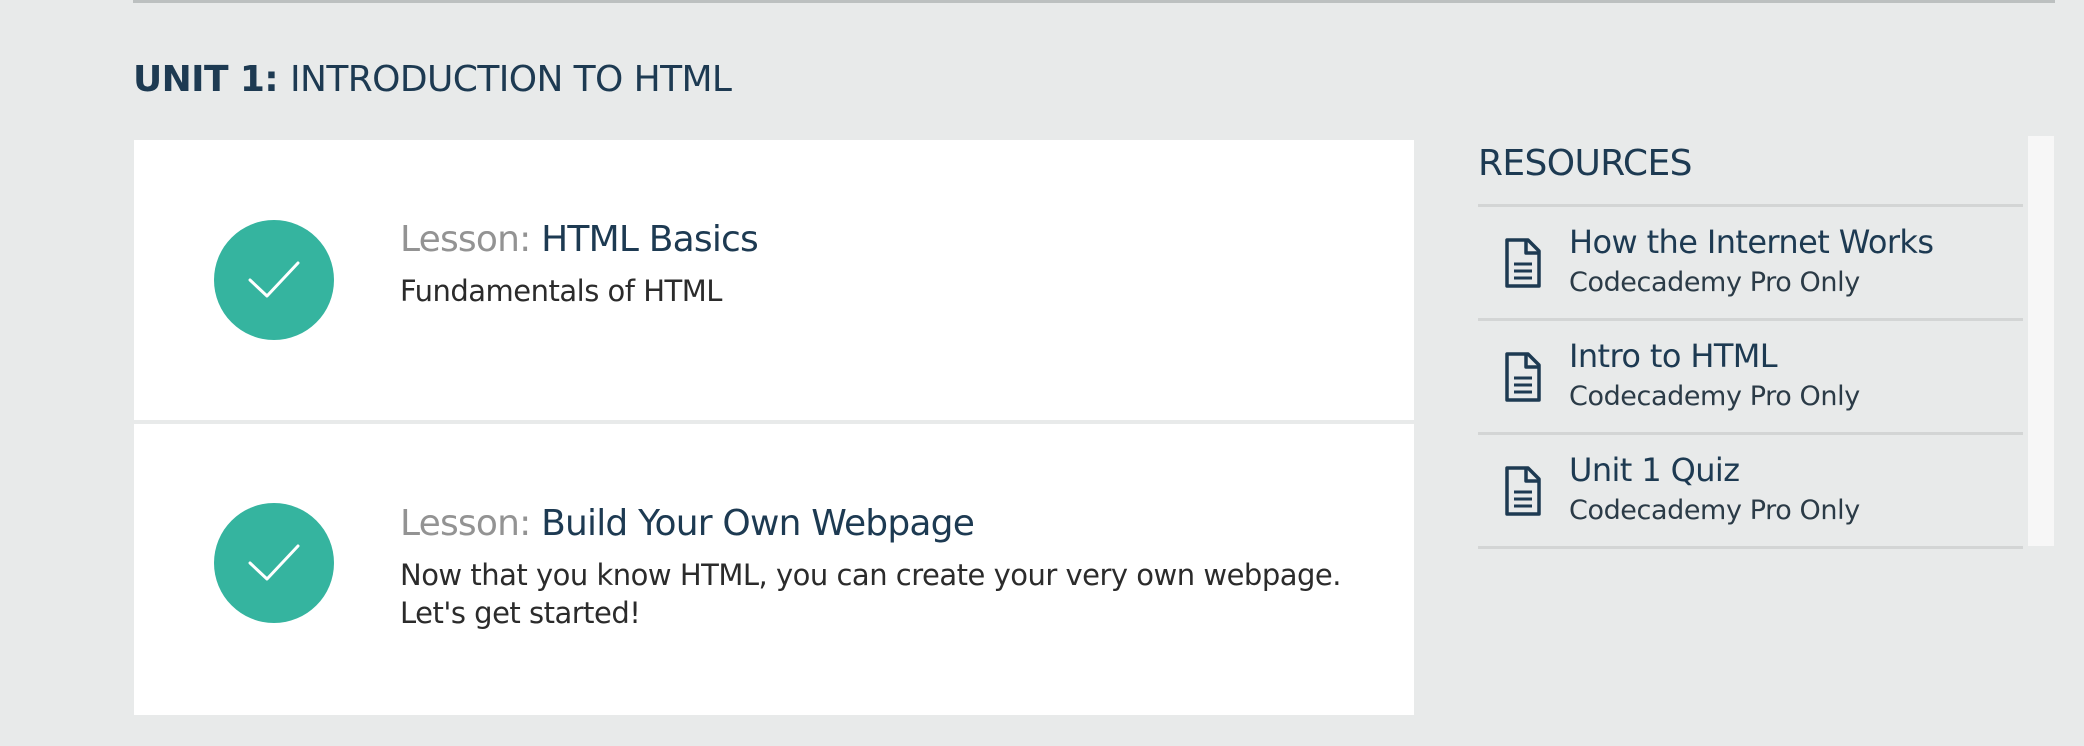 This screenshot has height=746, width=2084. Describe the element at coordinates (1751, 242) in the screenshot. I see `resource-title: How the Internet Works` at that location.